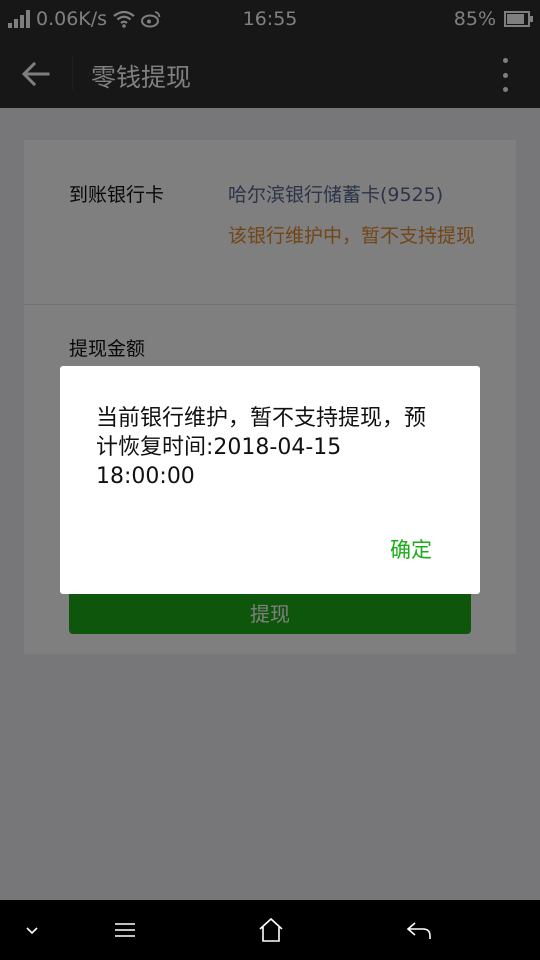 This screenshot has height=960, width=540. What do you see at coordinates (411, 549) in the screenshot?
I see `confirm-button: 确定` at bounding box center [411, 549].